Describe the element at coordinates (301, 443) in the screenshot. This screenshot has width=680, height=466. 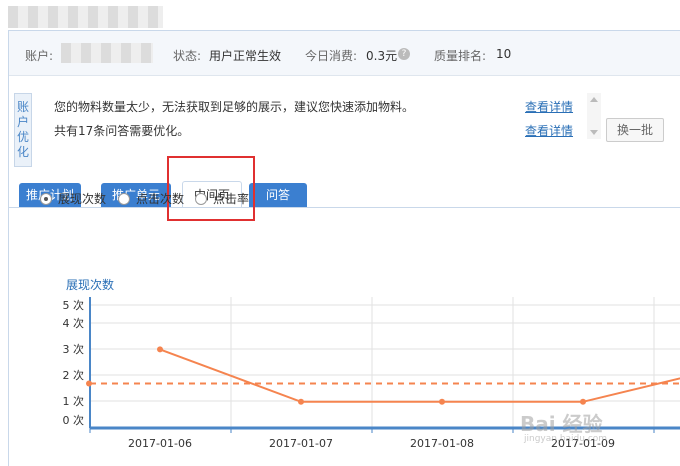
I see `x-tick-label: 2017-01-07` at that location.